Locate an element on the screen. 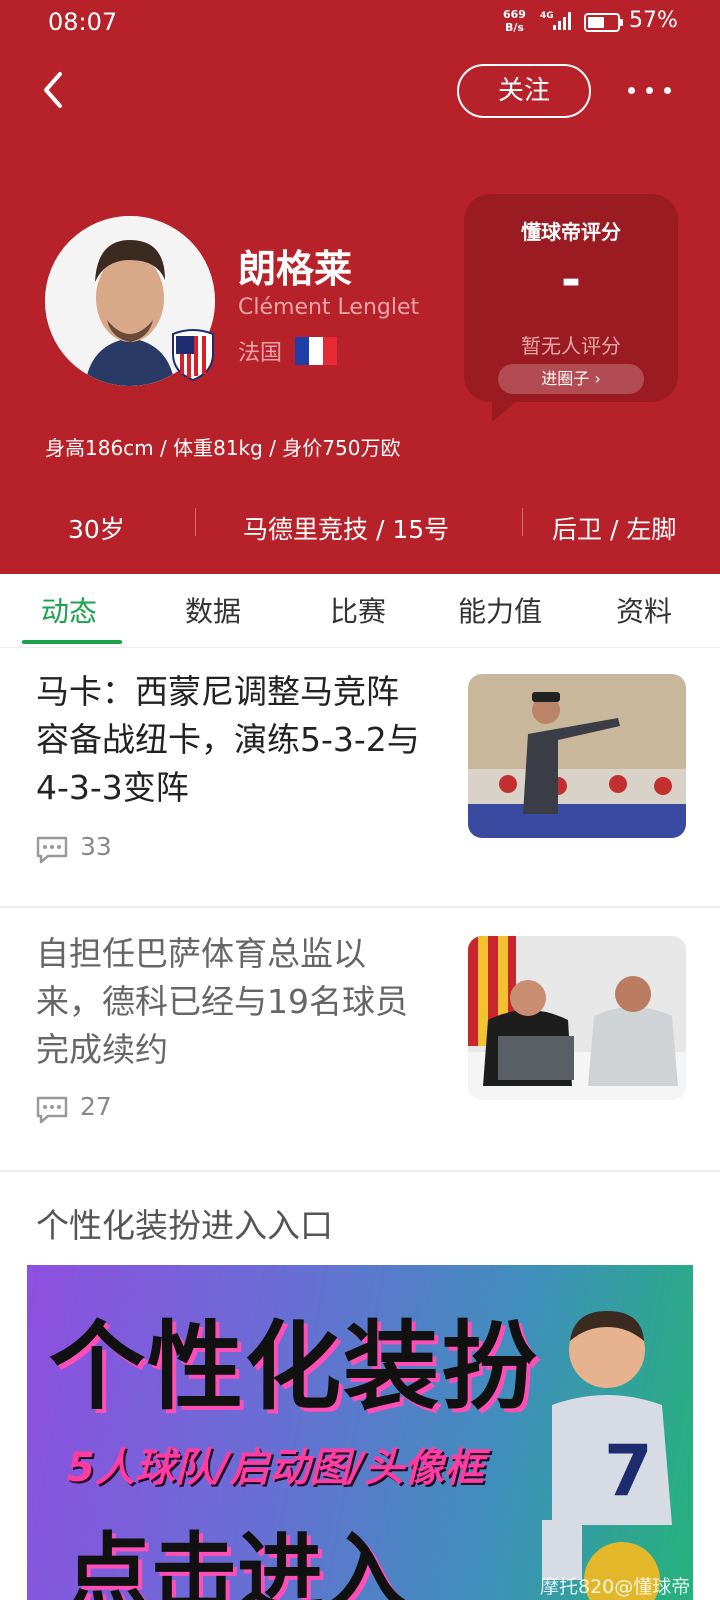 The width and height of the screenshot is (720, 1600). status-time: 08:07 is located at coordinates (83, 22).